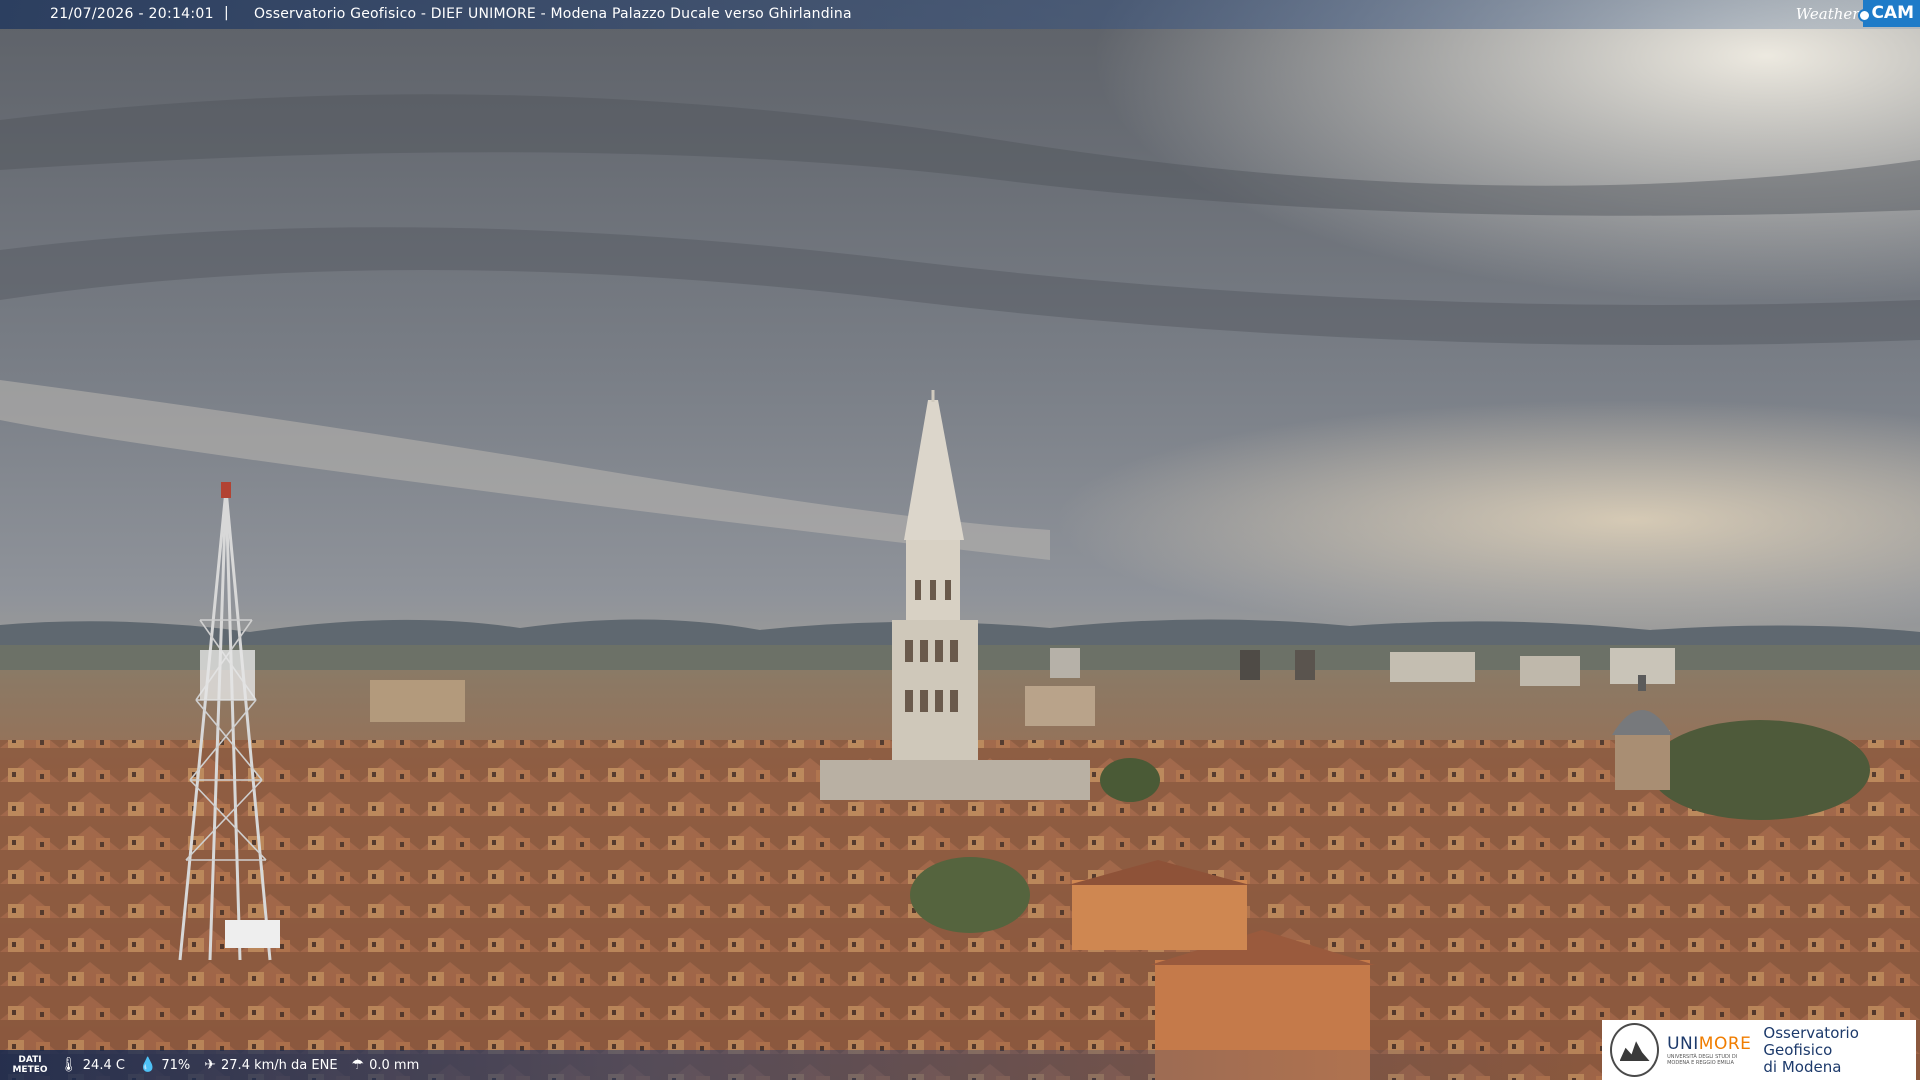 The height and width of the screenshot is (1080, 1920). Describe the element at coordinates (147, 1065) in the screenshot. I see `humidity-drop-icon: 💧` at that location.